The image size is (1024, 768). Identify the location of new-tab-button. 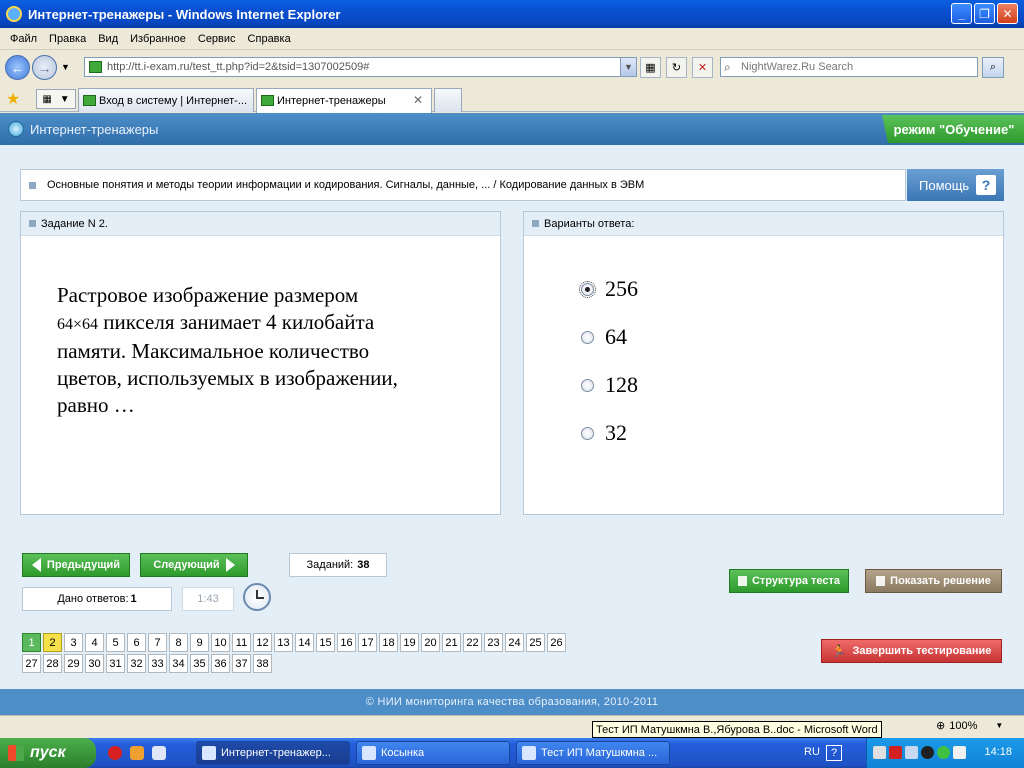
(448, 100).